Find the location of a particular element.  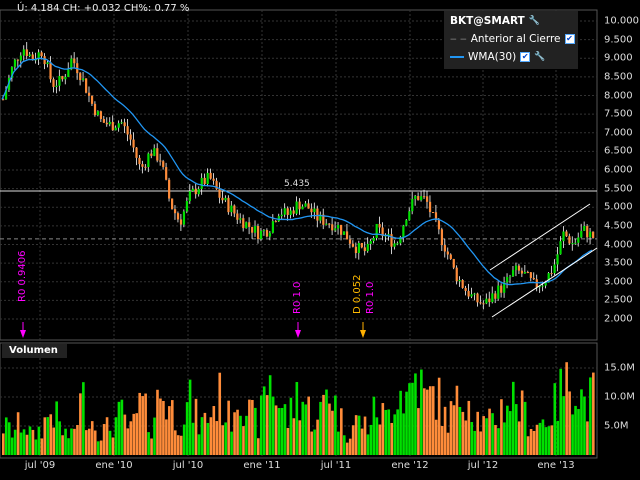

dashed-line-icon: ‒ ‒ is located at coordinates (458, 39).